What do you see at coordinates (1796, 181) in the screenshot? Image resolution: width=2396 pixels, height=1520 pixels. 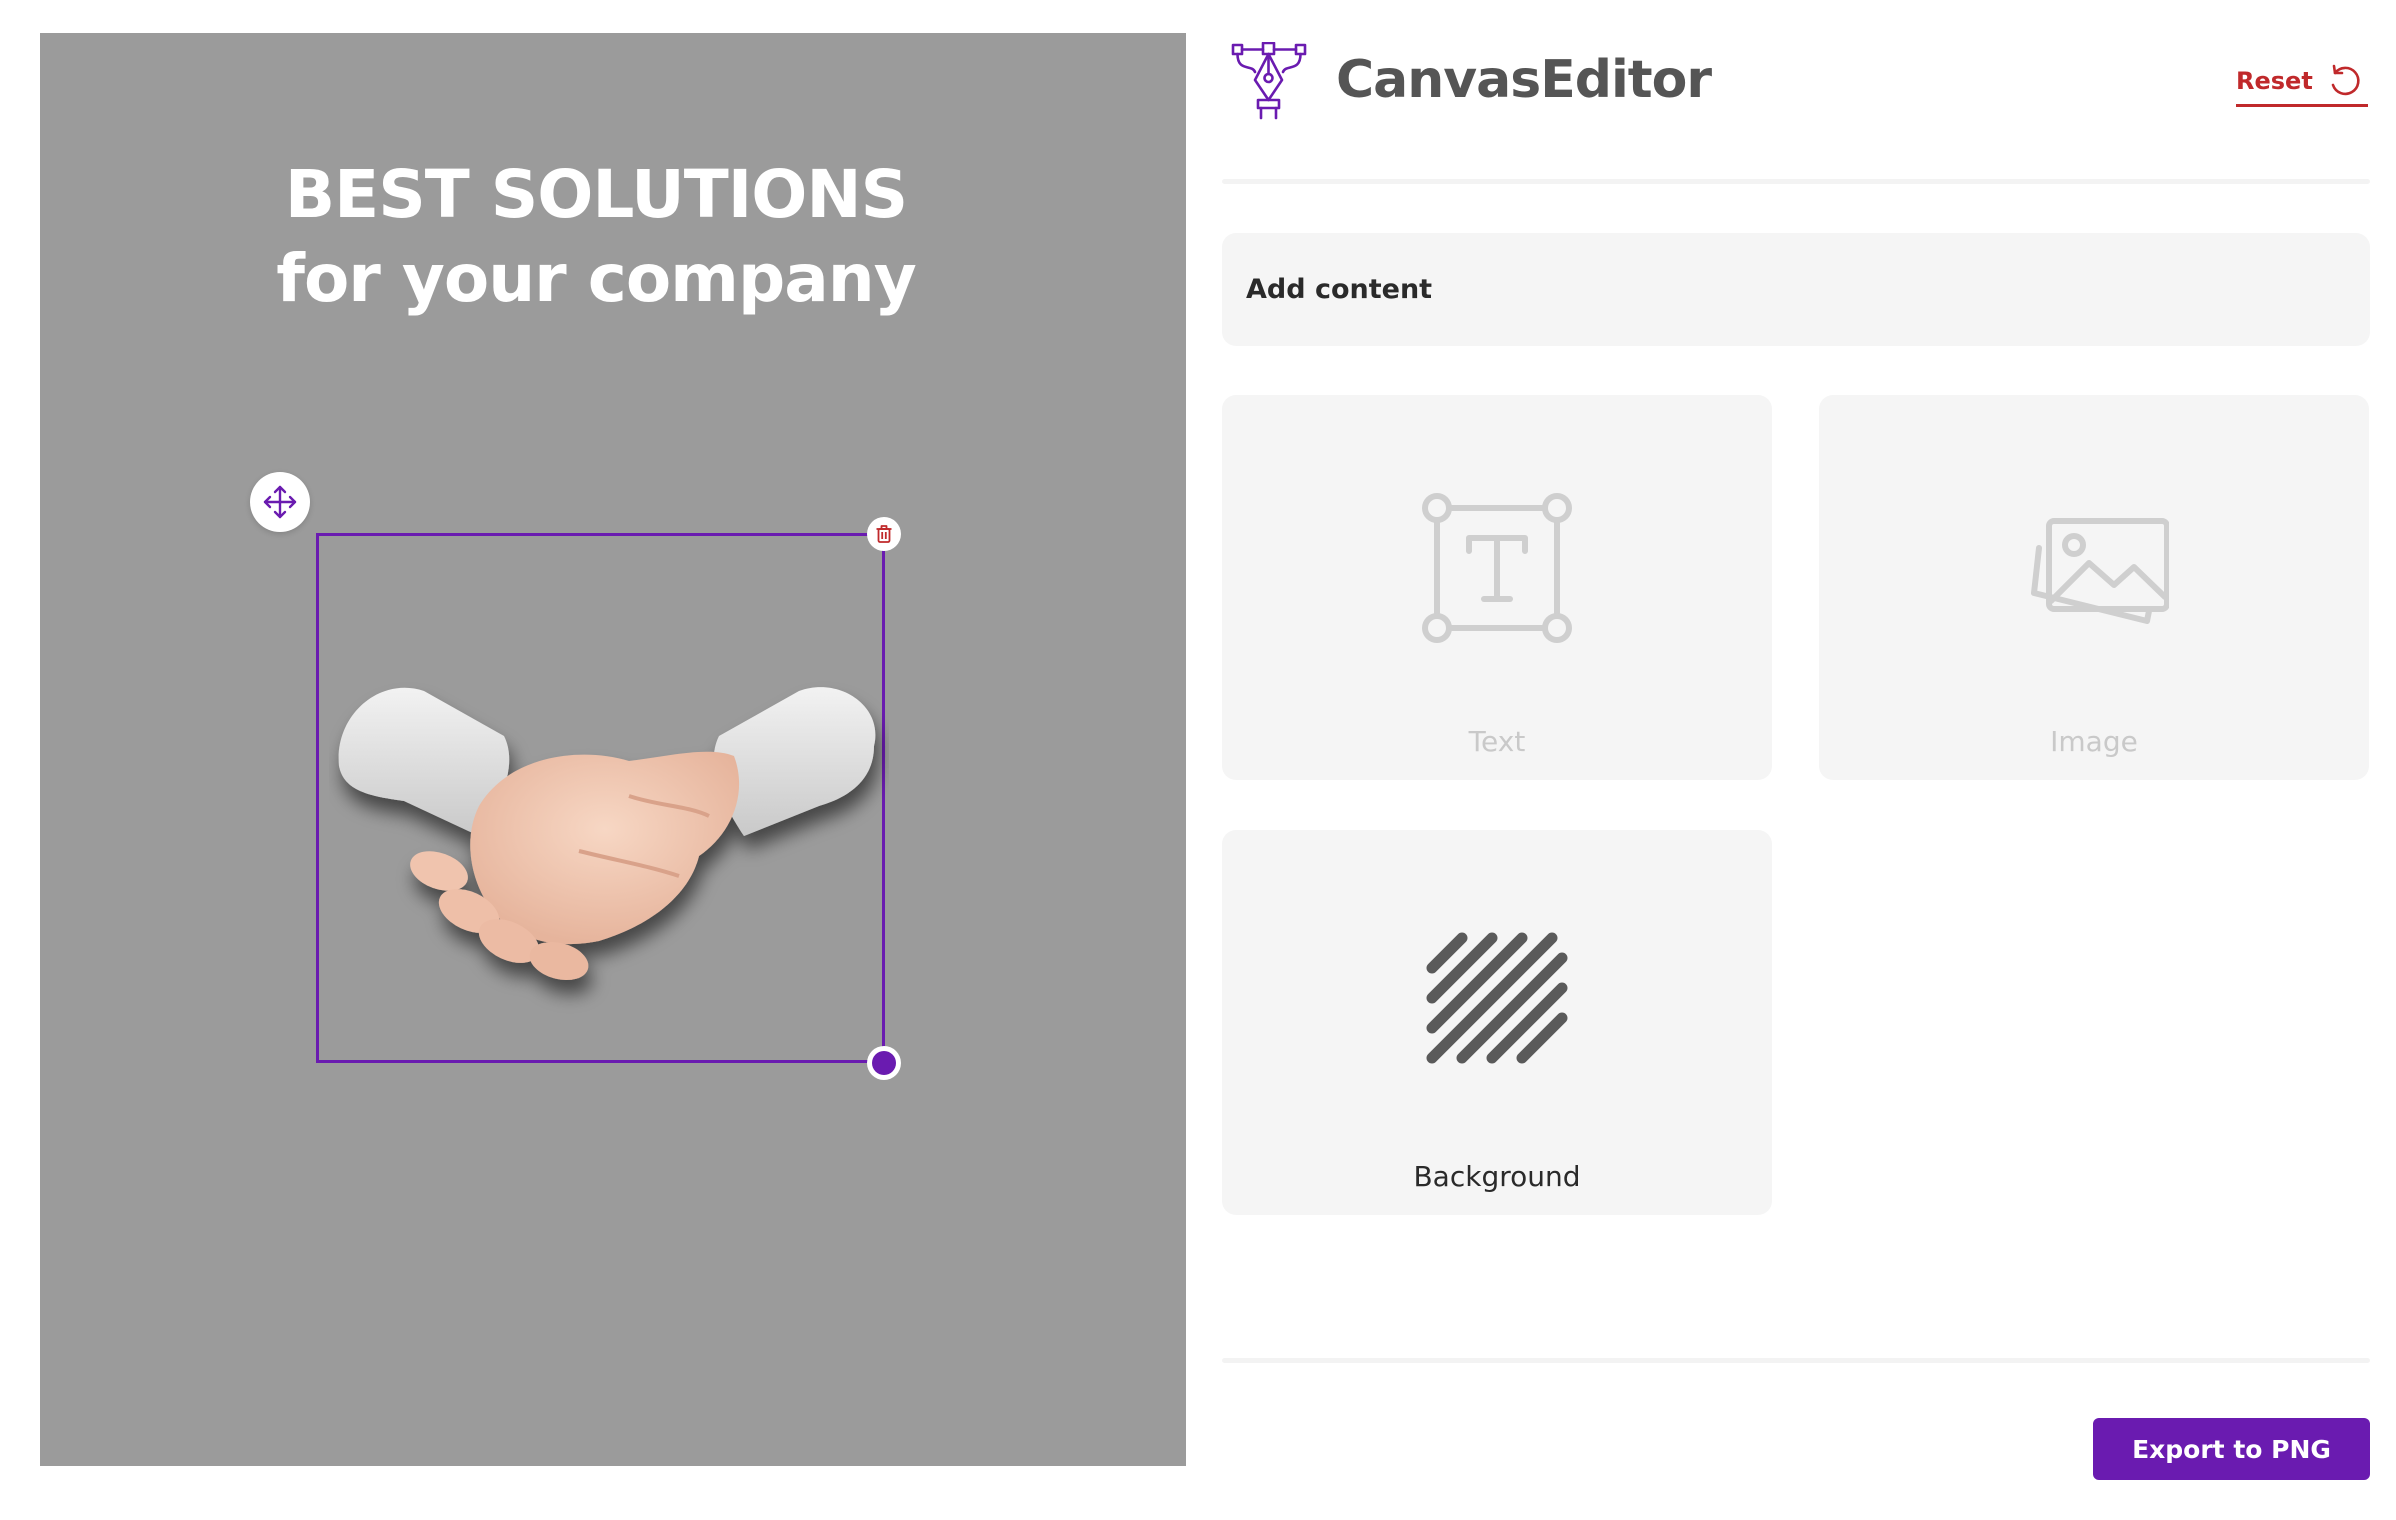 I see `header-divider` at bounding box center [1796, 181].